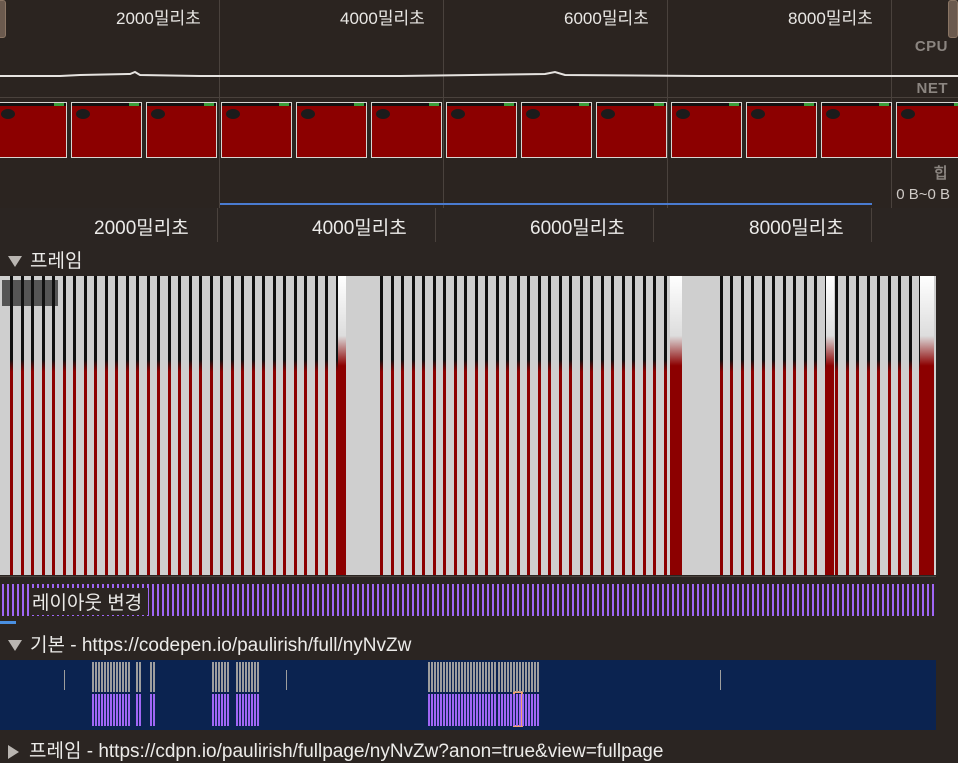 The image size is (958, 763). What do you see at coordinates (468, 695) in the screenshot?
I see `main-thread-track` at bounding box center [468, 695].